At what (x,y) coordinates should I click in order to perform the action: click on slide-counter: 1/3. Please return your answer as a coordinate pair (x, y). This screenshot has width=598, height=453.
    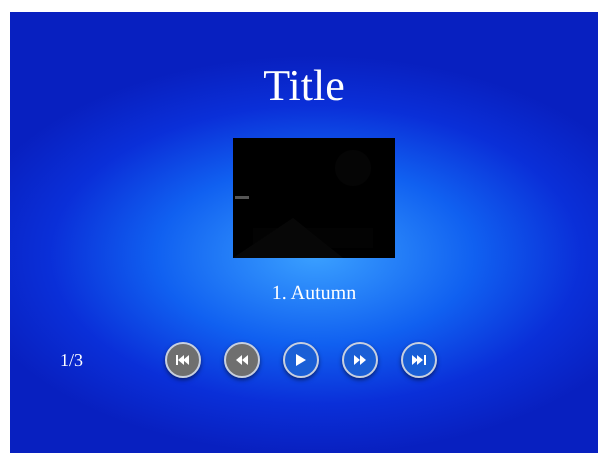
    Looking at the image, I should click on (72, 360).